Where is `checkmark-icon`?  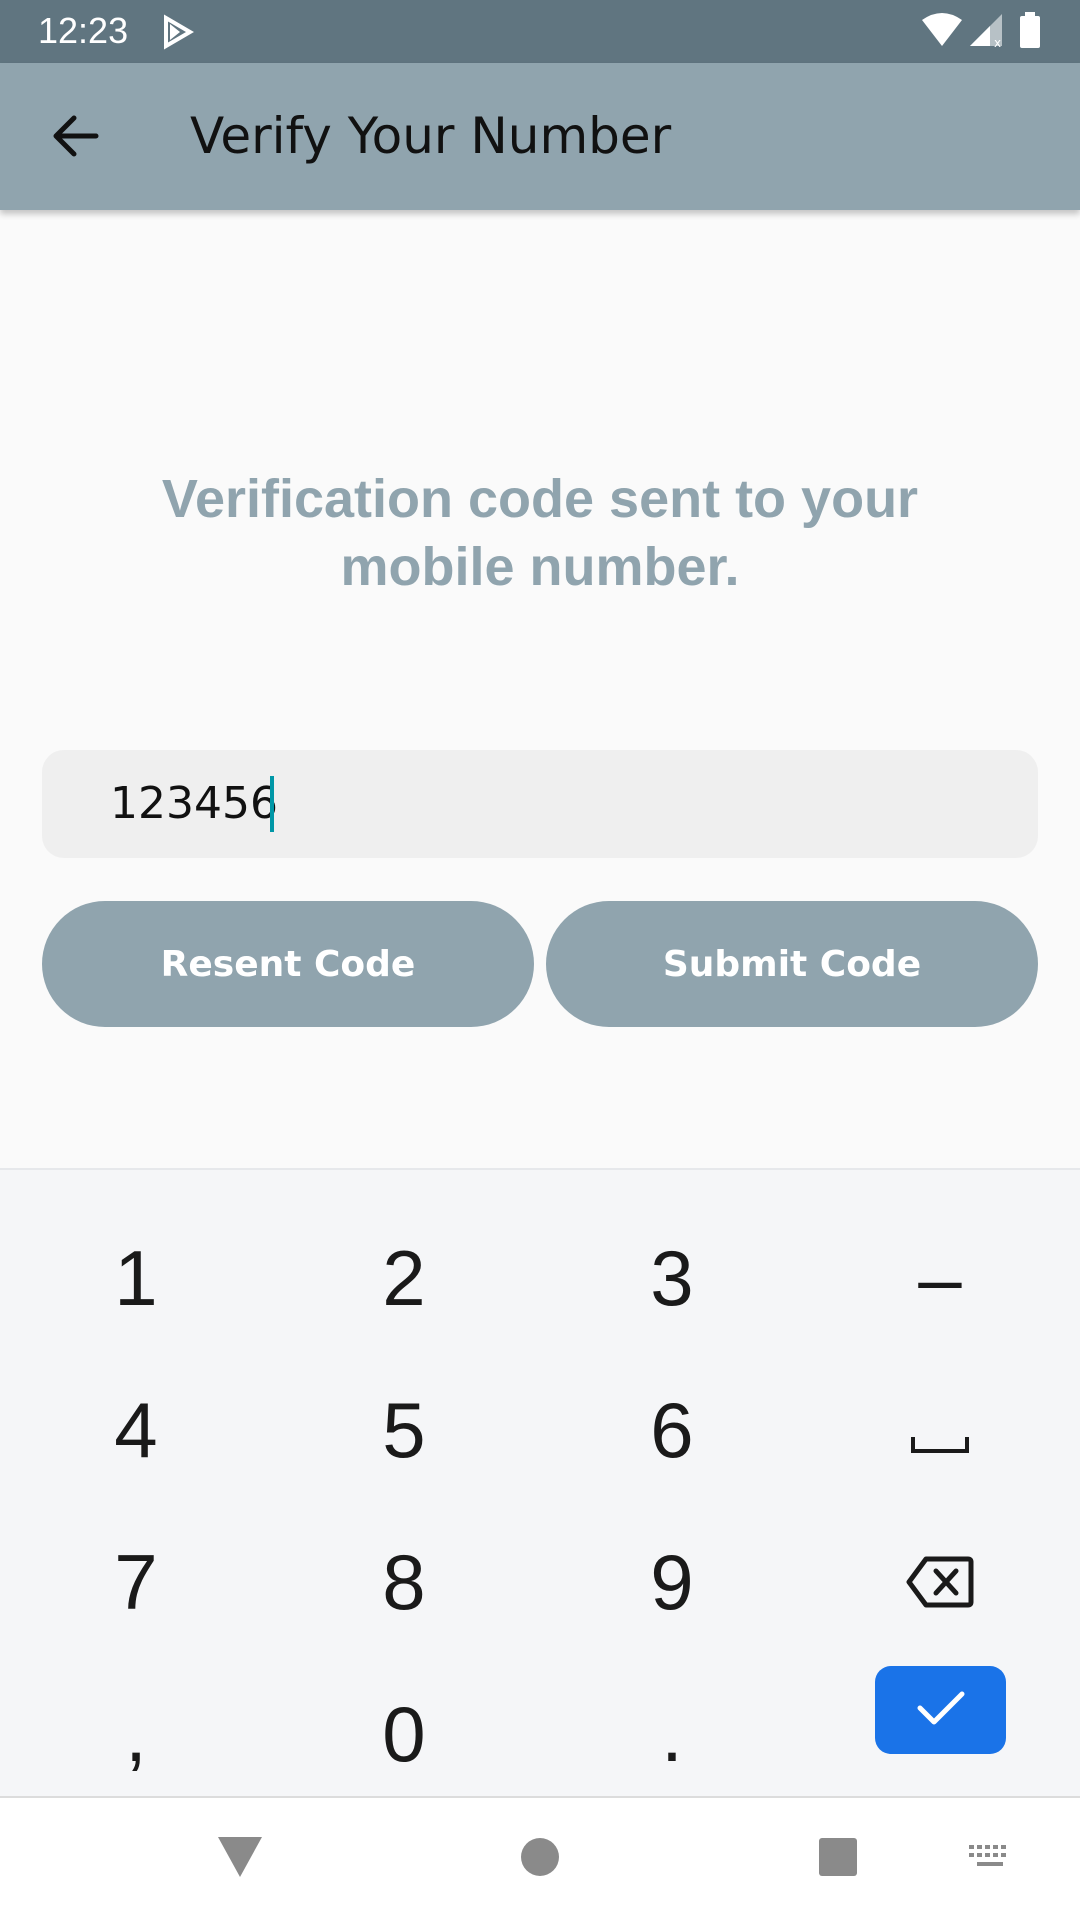 checkmark-icon is located at coordinates (941, 1710).